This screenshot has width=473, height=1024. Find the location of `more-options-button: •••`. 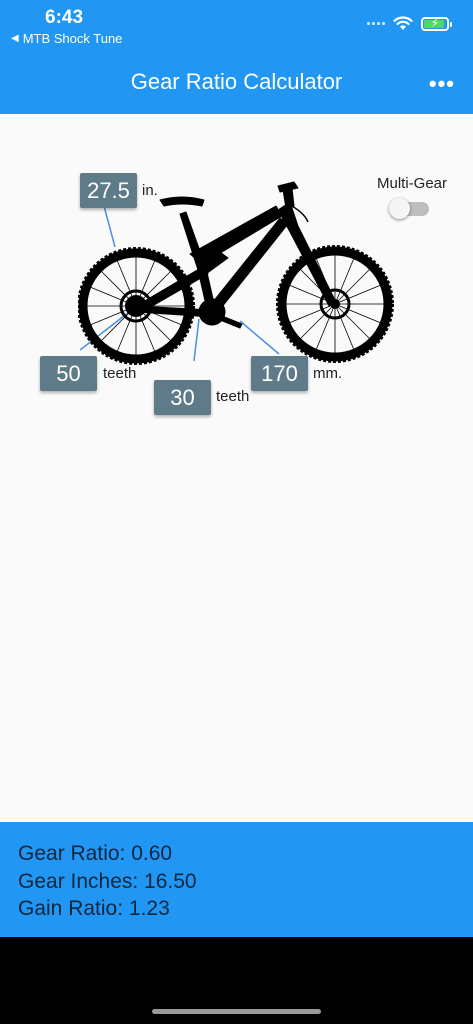

more-options-button: ••• is located at coordinates (442, 84).